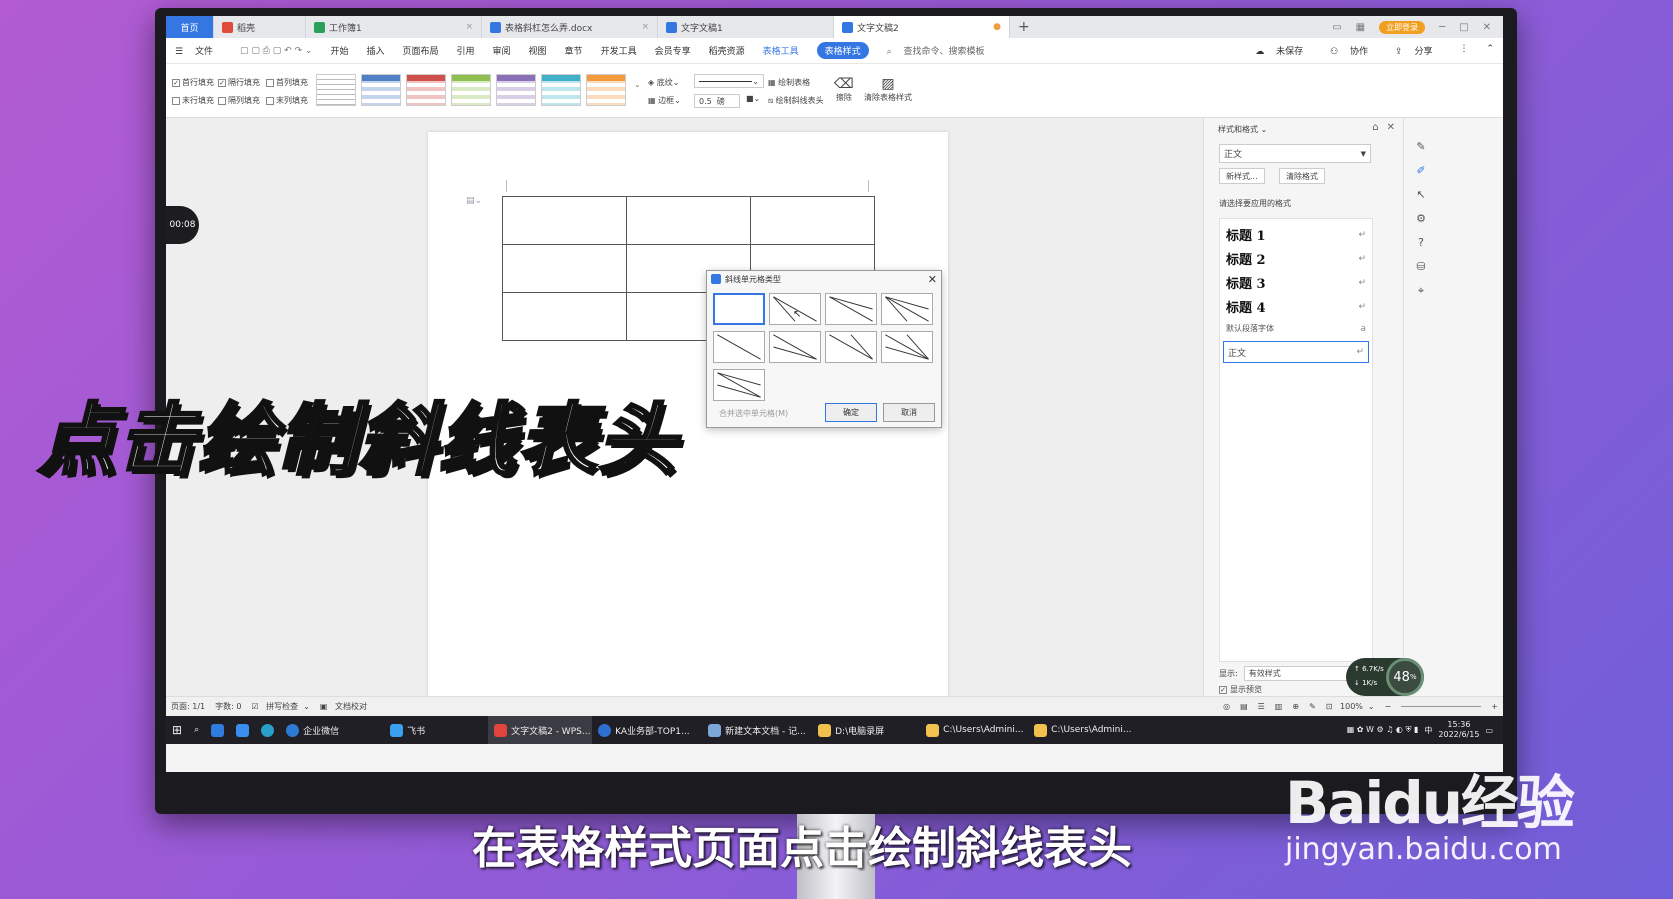  What do you see at coordinates (1490, 50) in the screenshot?
I see `collapse-ribbon-icon: ⌃` at bounding box center [1490, 50].